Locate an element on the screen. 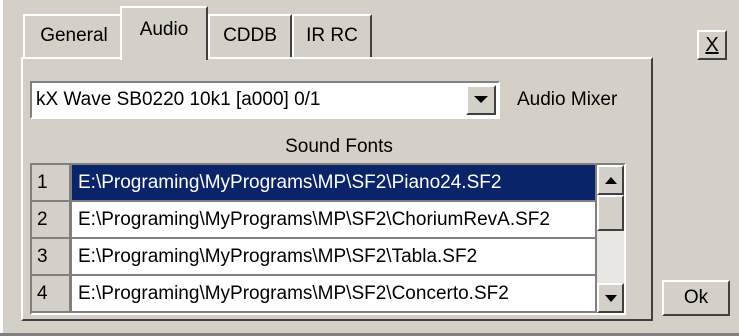 This screenshot has width=739, height=336. close-label: X is located at coordinates (712, 45).